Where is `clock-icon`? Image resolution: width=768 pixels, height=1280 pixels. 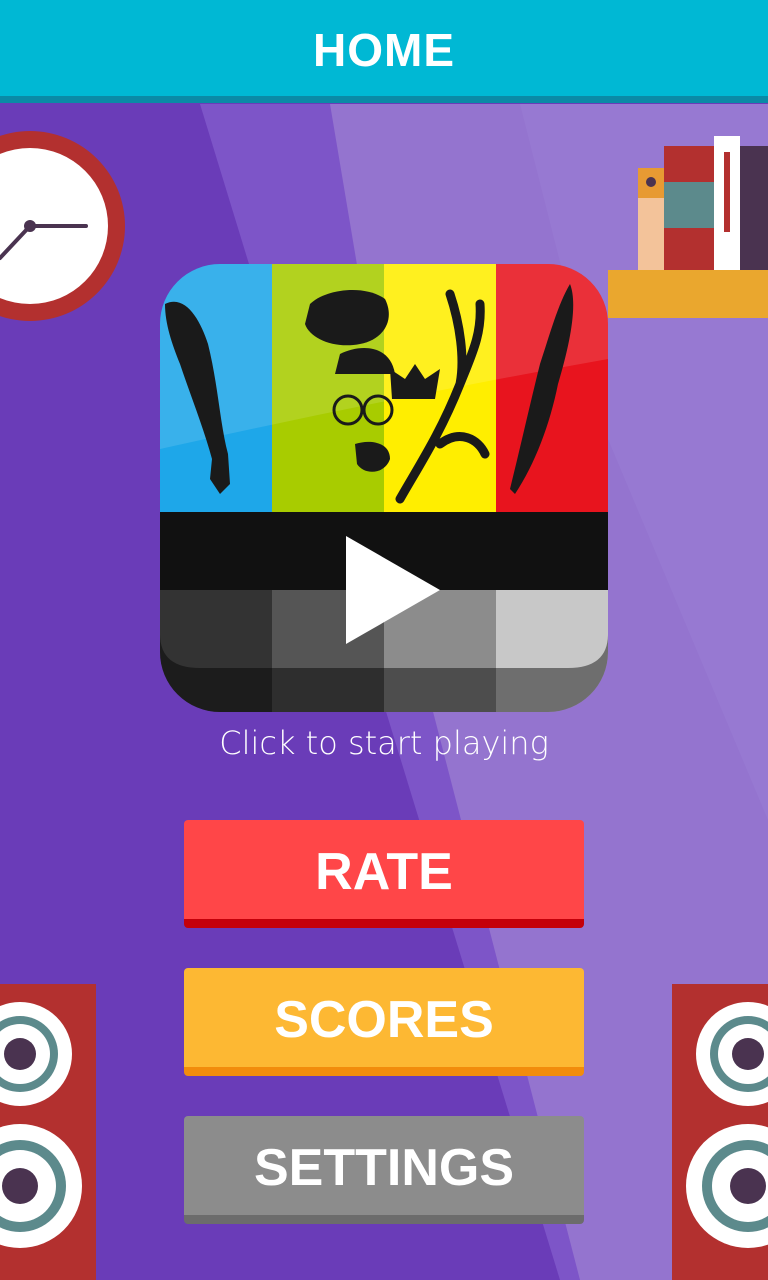
clock-icon is located at coordinates (62, 226).